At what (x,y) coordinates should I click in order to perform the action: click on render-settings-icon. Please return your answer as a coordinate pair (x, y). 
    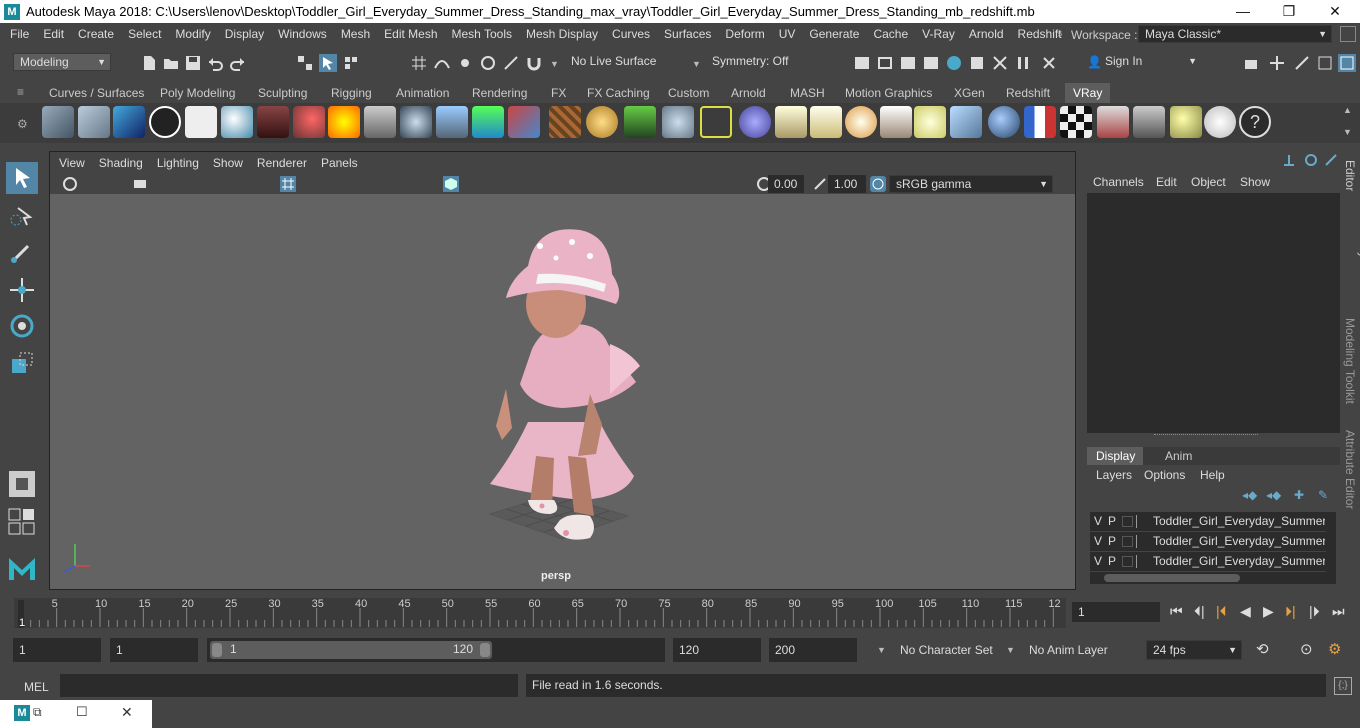
    Looking at the image, I should click on (931, 63).